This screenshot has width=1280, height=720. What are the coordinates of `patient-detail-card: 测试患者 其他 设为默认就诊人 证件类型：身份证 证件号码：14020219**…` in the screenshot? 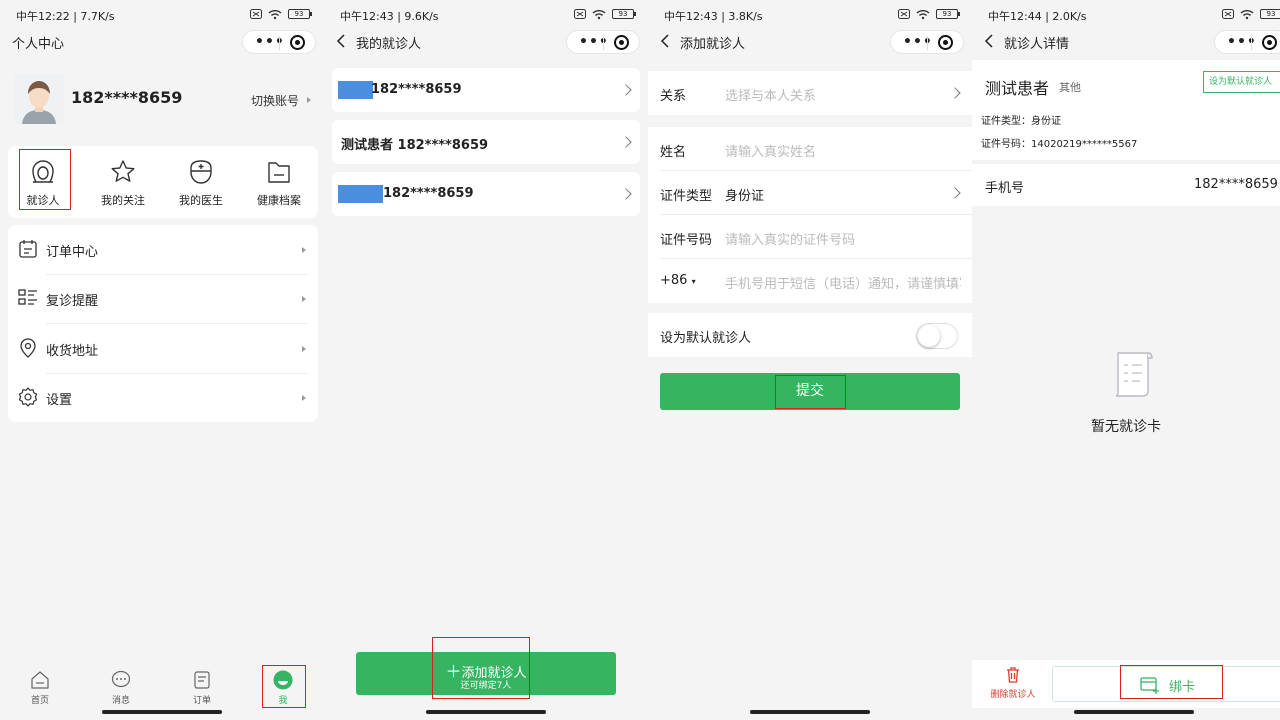 It's located at (1126, 110).